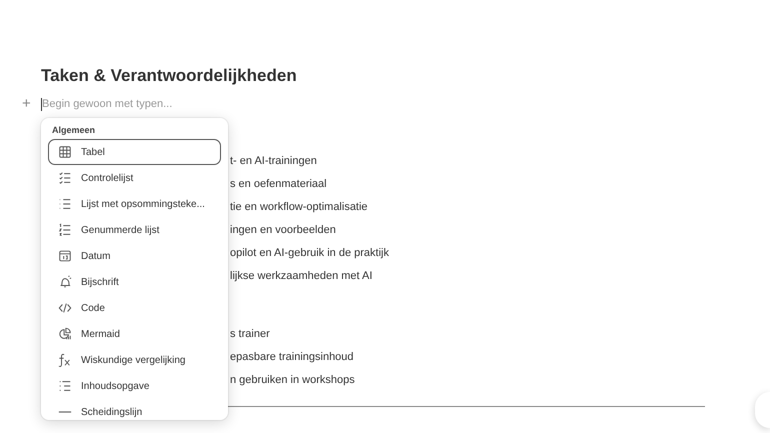 The height and width of the screenshot is (433, 770). What do you see at coordinates (134, 308) in the screenshot?
I see `menu-item: Code` at bounding box center [134, 308].